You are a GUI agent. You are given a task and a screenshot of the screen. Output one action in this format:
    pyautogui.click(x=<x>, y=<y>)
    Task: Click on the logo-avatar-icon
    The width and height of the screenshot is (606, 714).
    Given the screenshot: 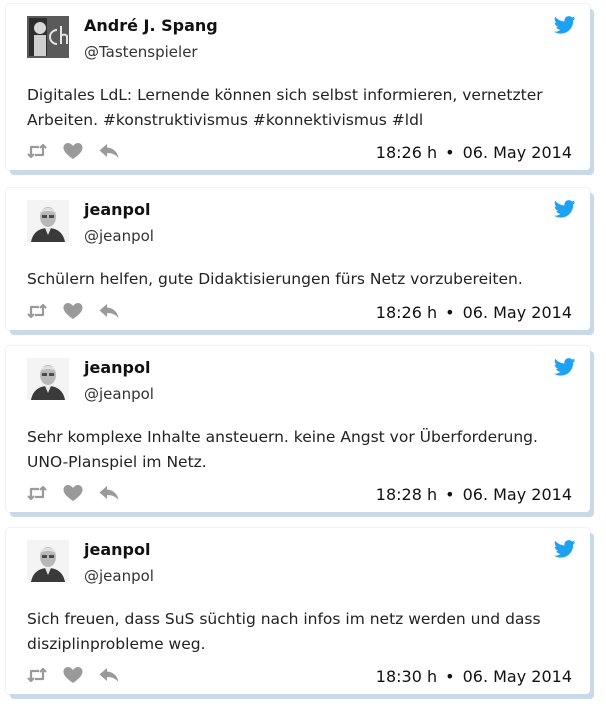 What is the action you would take?
    pyautogui.click(x=48, y=37)
    